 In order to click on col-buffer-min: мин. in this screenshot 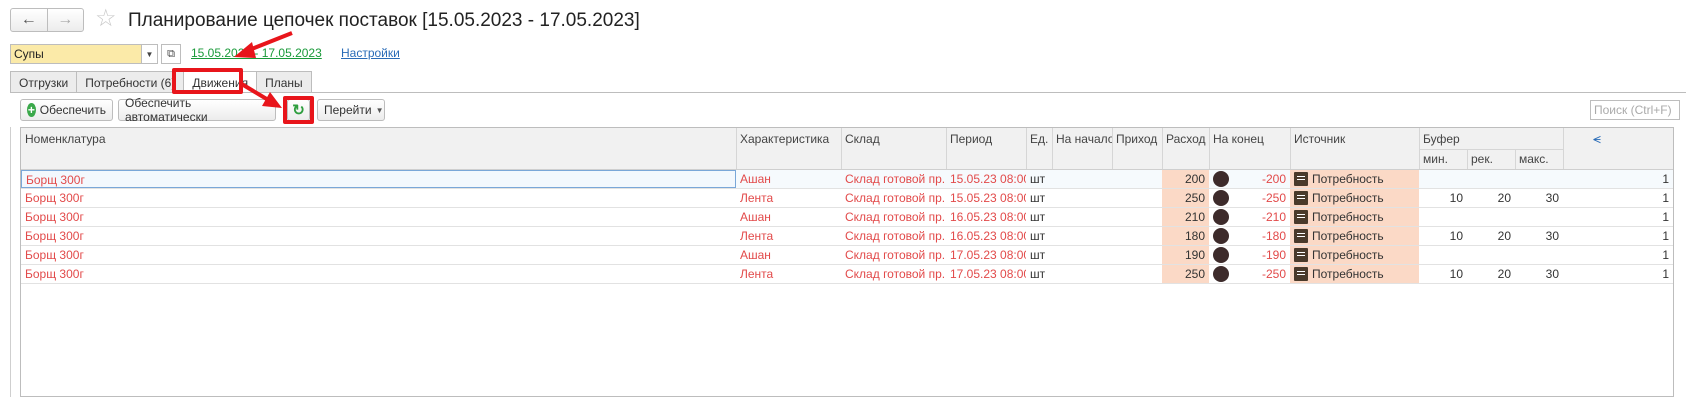, I will do `click(1443, 159)`.